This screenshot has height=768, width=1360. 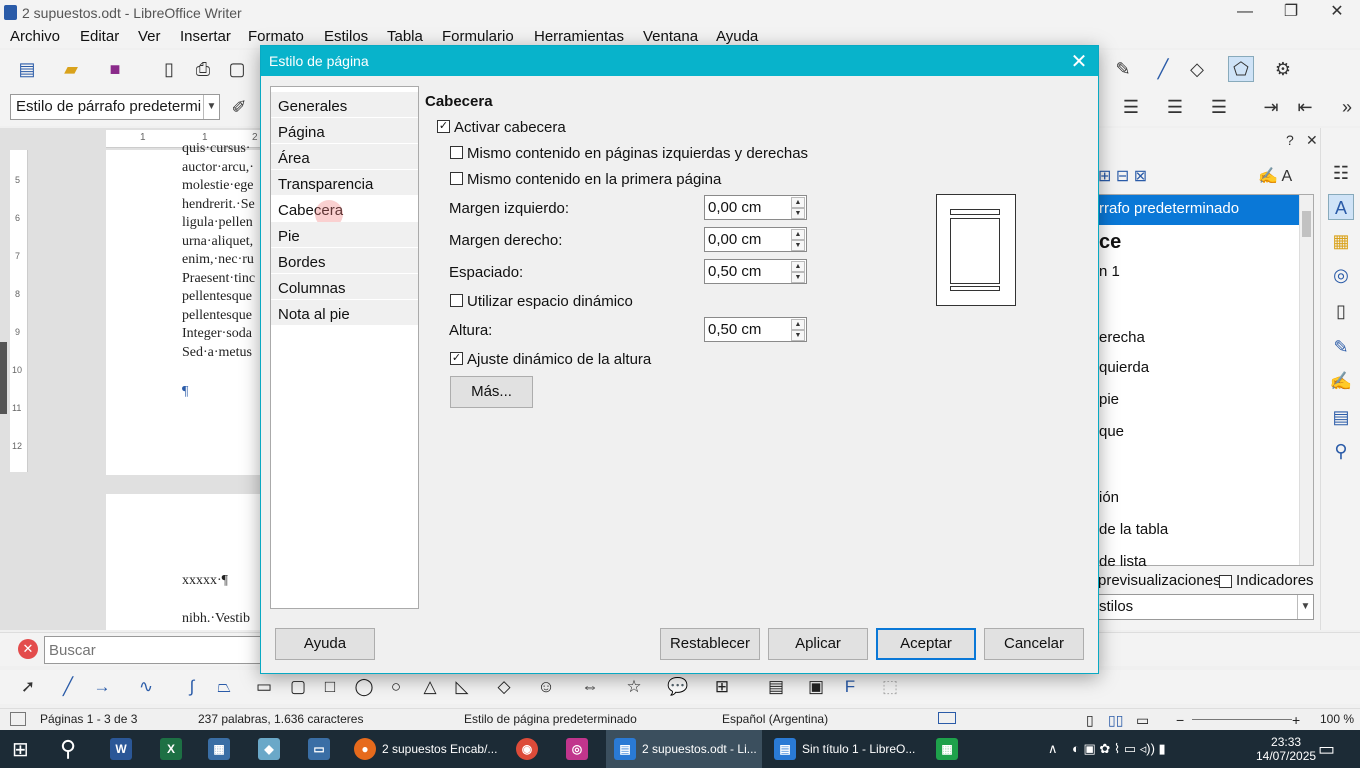 I want to click on arrows-icon: ⇔, so click(x=590, y=687).